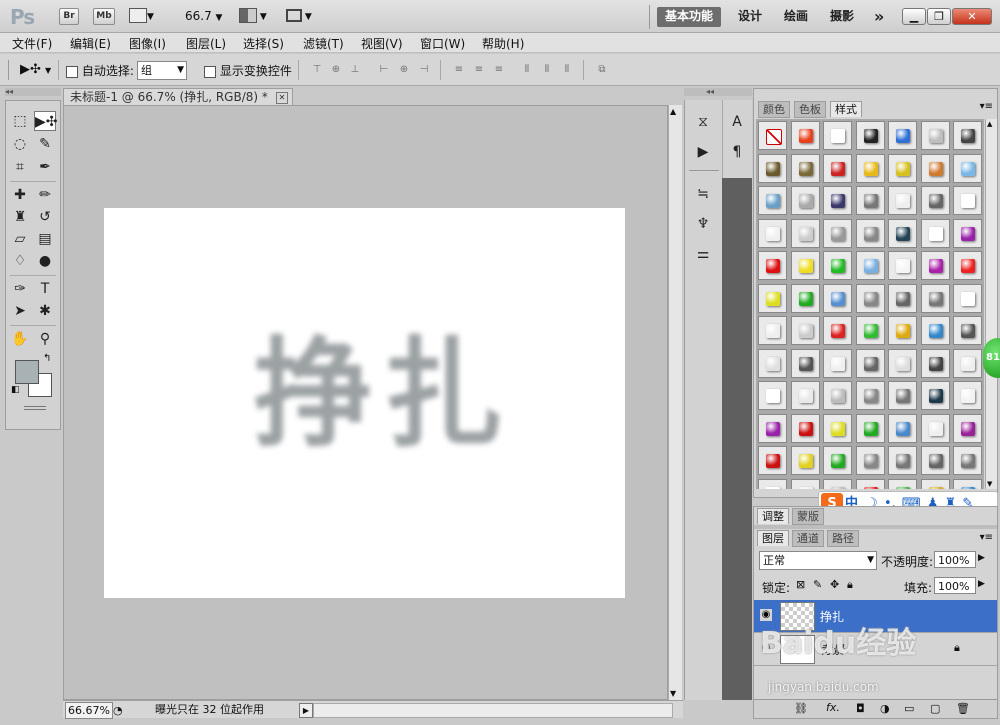  I want to click on show-transform-controls-checkbox: 显示变换控件, so click(248, 70).